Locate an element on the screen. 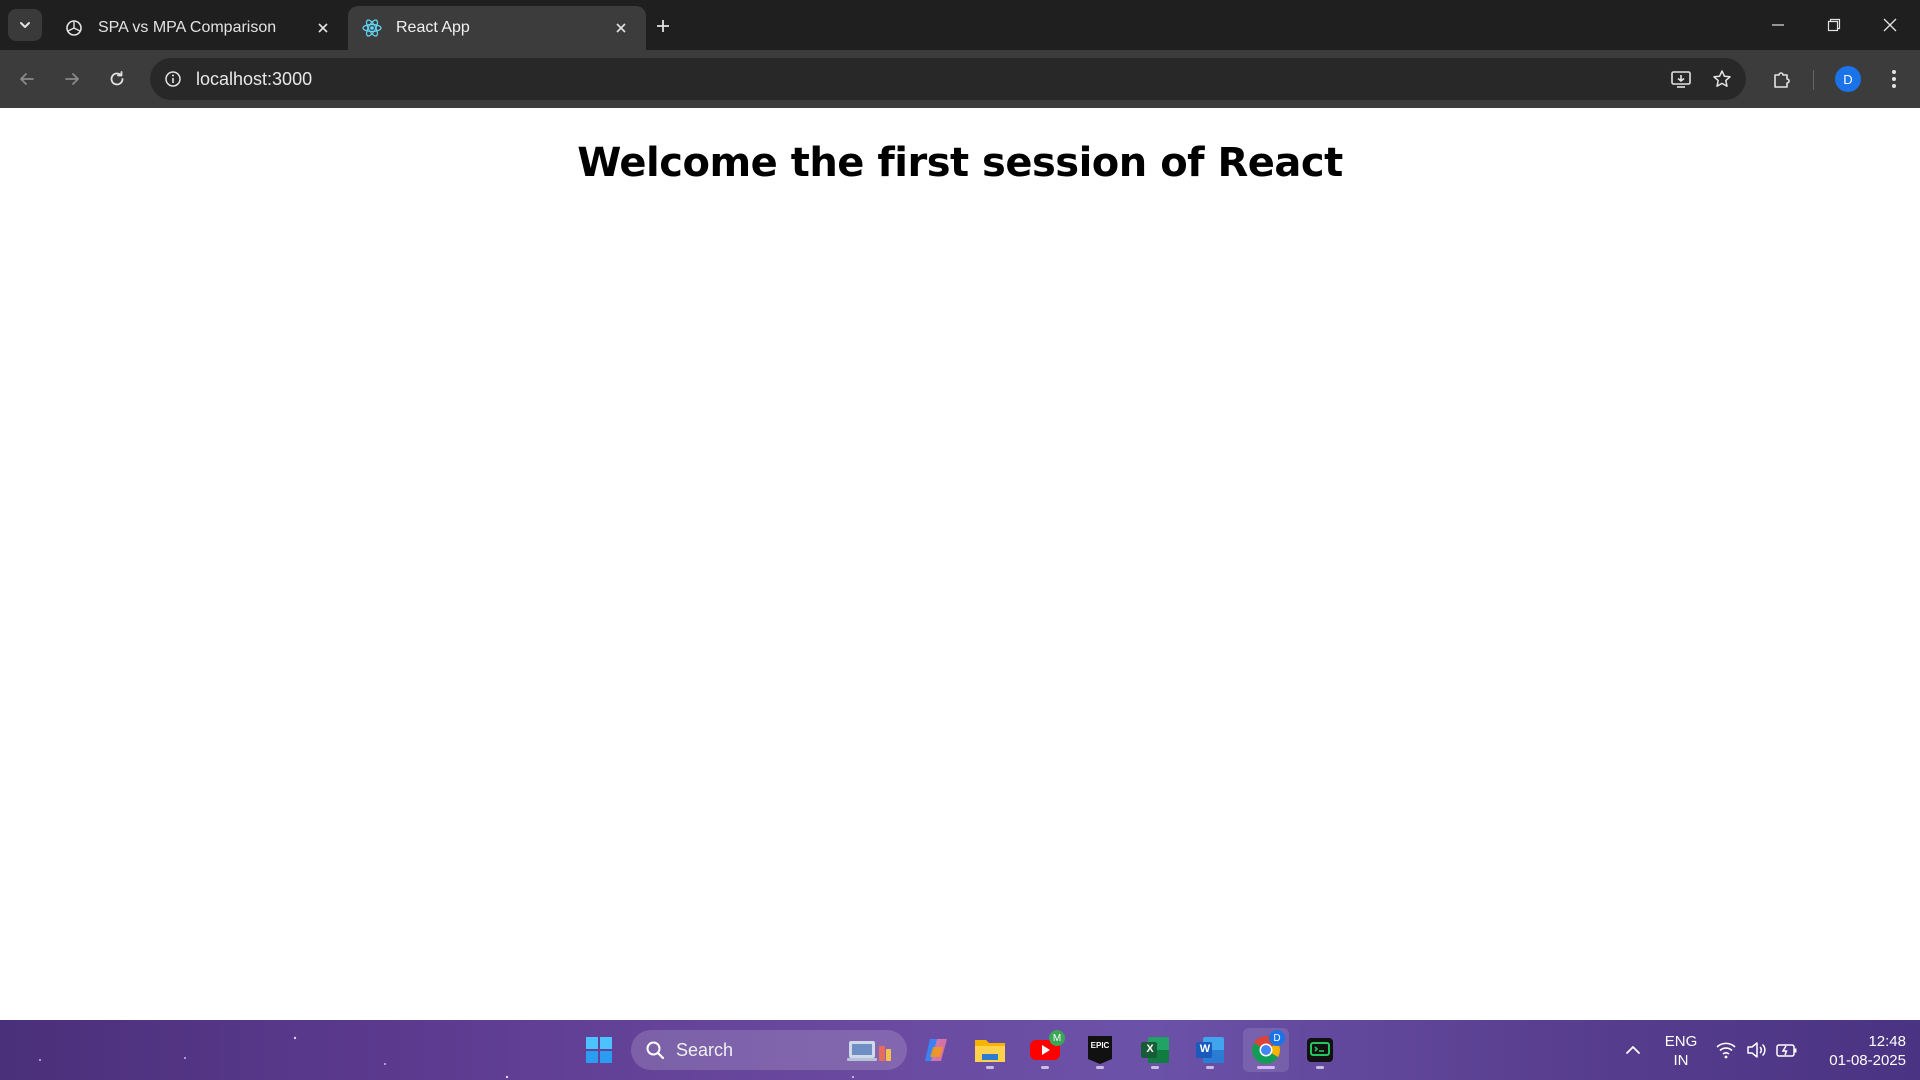 The width and height of the screenshot is (1920, 1080). browser-menu-button is located at coordinates (1894, 79).